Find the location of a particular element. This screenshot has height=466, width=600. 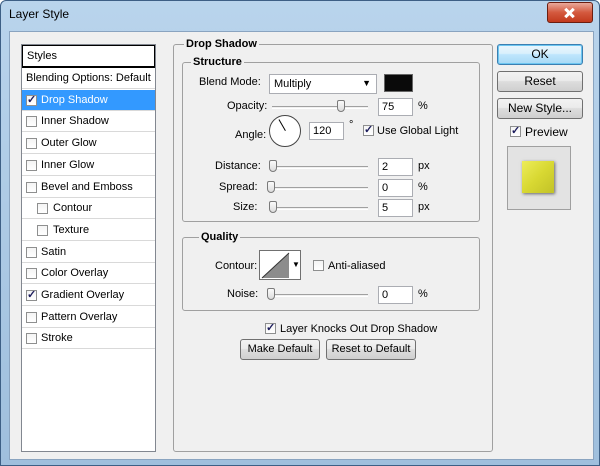

styles-list-header: Styles is located at coordinates (88, 56).